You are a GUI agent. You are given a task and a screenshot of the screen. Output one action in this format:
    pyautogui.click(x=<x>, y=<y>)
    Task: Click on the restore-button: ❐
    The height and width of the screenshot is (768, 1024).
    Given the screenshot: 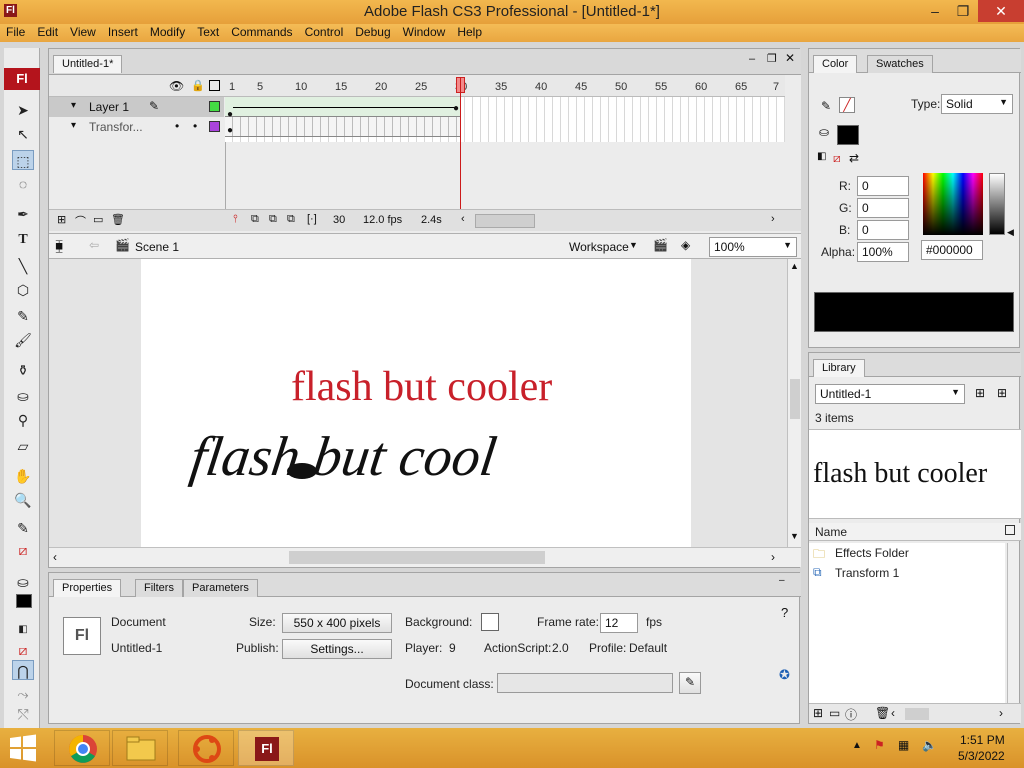 What is the action you would take?
    pyautogui.click(x=963, y=11)
    